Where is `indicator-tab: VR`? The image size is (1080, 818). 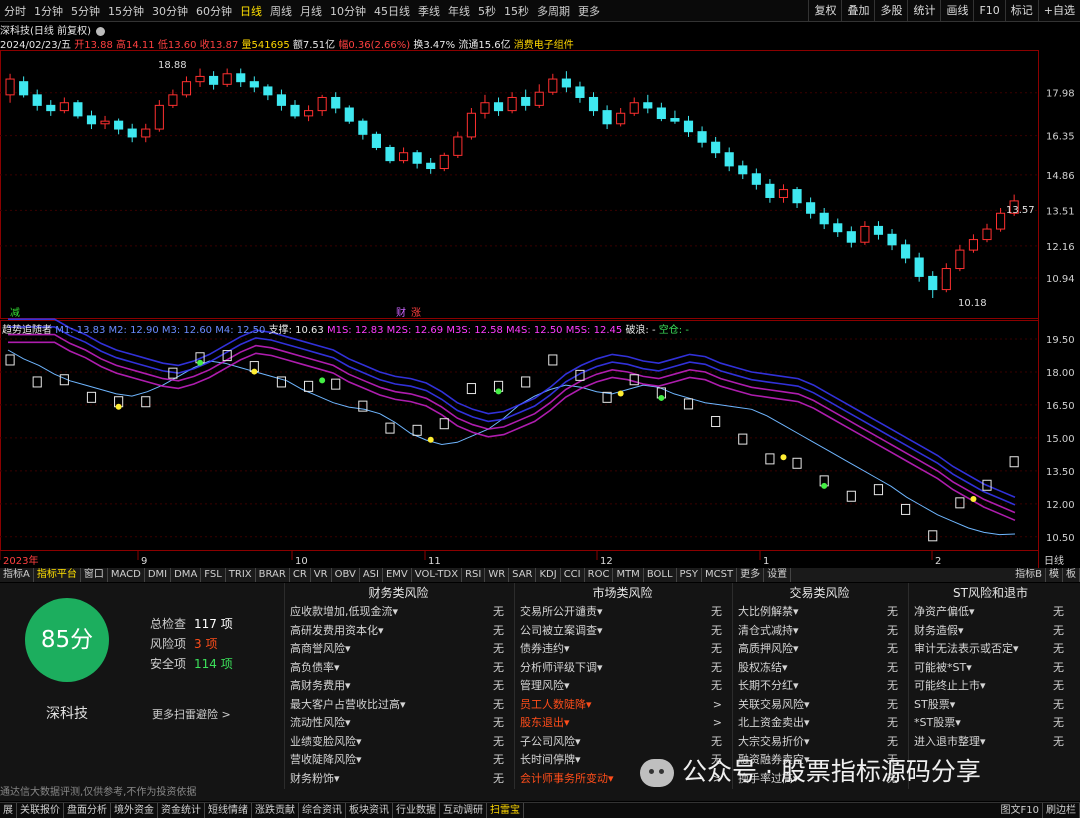 indicator-tab: VR is located at coordinates (321, 575).